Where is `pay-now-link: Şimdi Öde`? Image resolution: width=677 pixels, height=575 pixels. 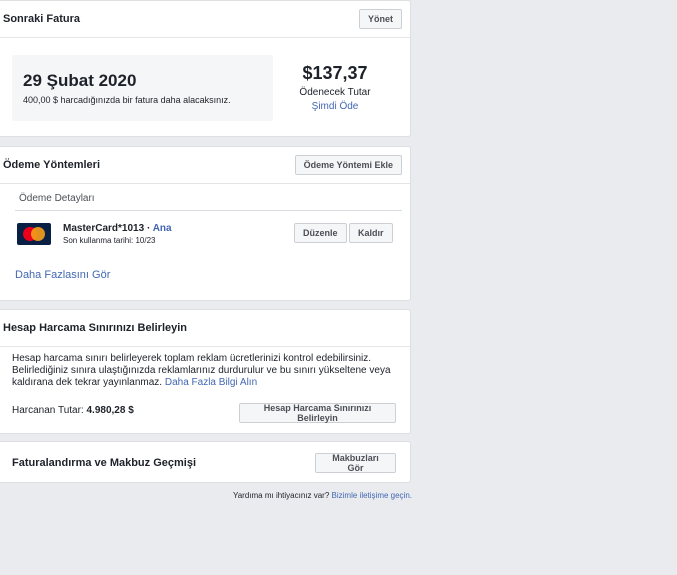
pay-now-link: Şimdi Öde is located at coordinates (335, 106).